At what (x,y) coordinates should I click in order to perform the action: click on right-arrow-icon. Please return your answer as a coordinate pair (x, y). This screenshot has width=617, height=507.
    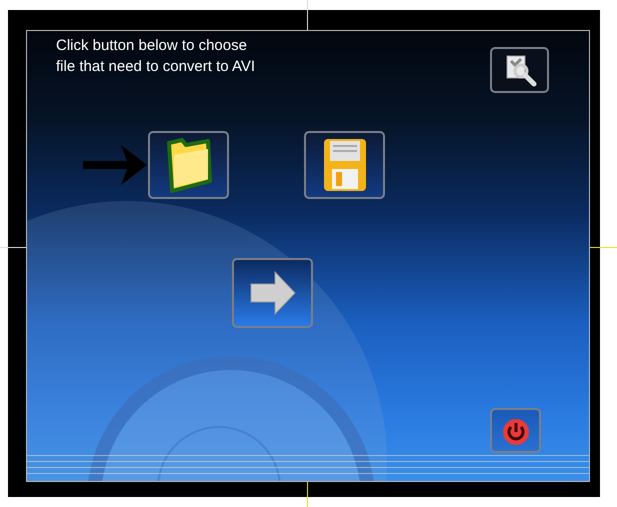
    Looking at the image, I should click on (272, 293).